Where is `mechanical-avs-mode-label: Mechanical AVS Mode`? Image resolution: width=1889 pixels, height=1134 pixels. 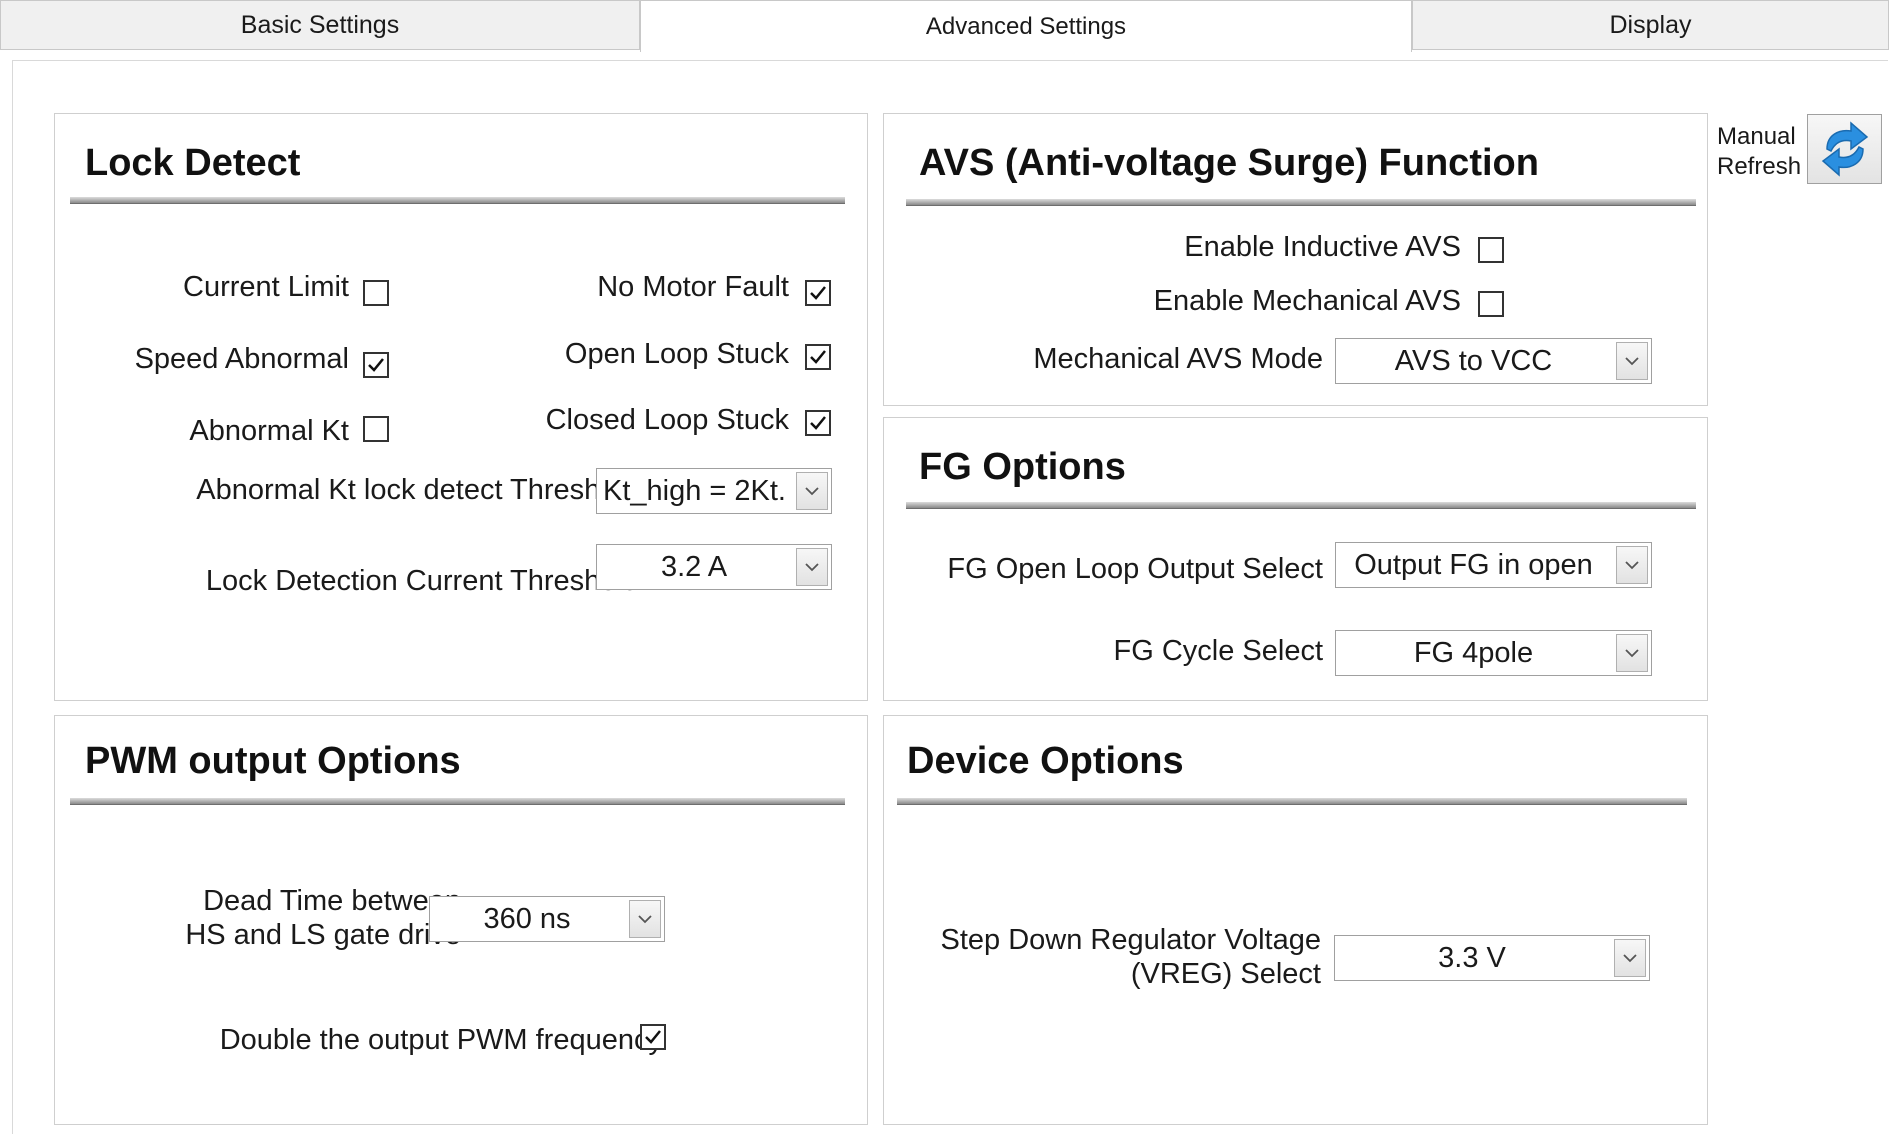
mechanical-avs-mode-label: Mechanical AVS Mode is located at coordinates (1178, 359).